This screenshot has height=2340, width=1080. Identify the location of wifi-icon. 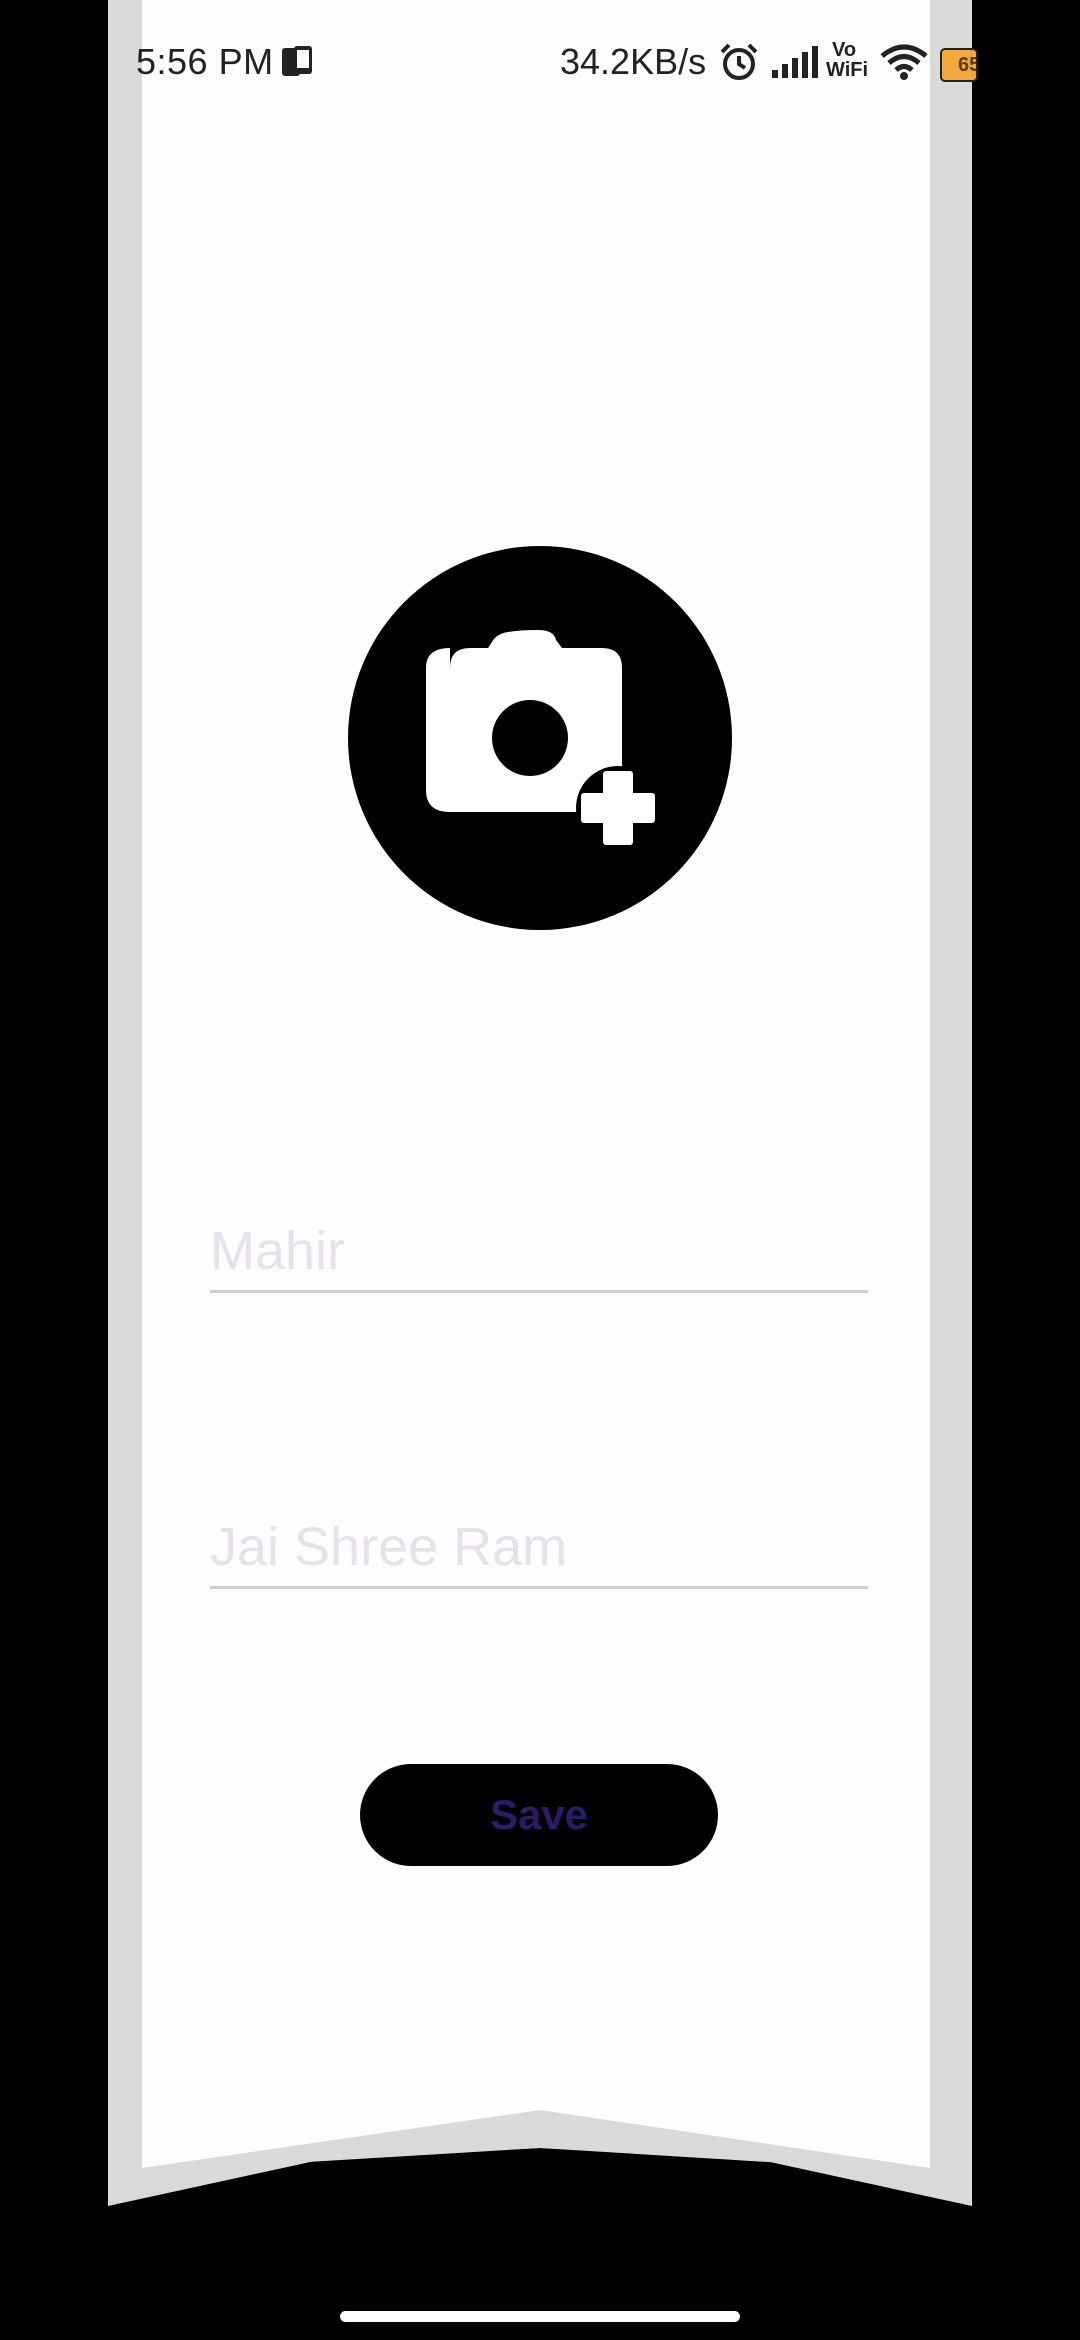
(904, 62).